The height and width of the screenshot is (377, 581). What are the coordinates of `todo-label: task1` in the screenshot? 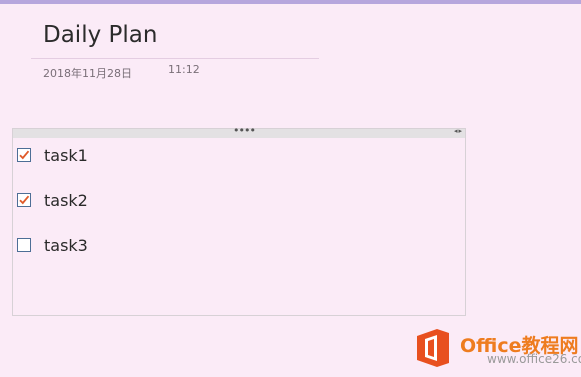 It's located at (66, 155).